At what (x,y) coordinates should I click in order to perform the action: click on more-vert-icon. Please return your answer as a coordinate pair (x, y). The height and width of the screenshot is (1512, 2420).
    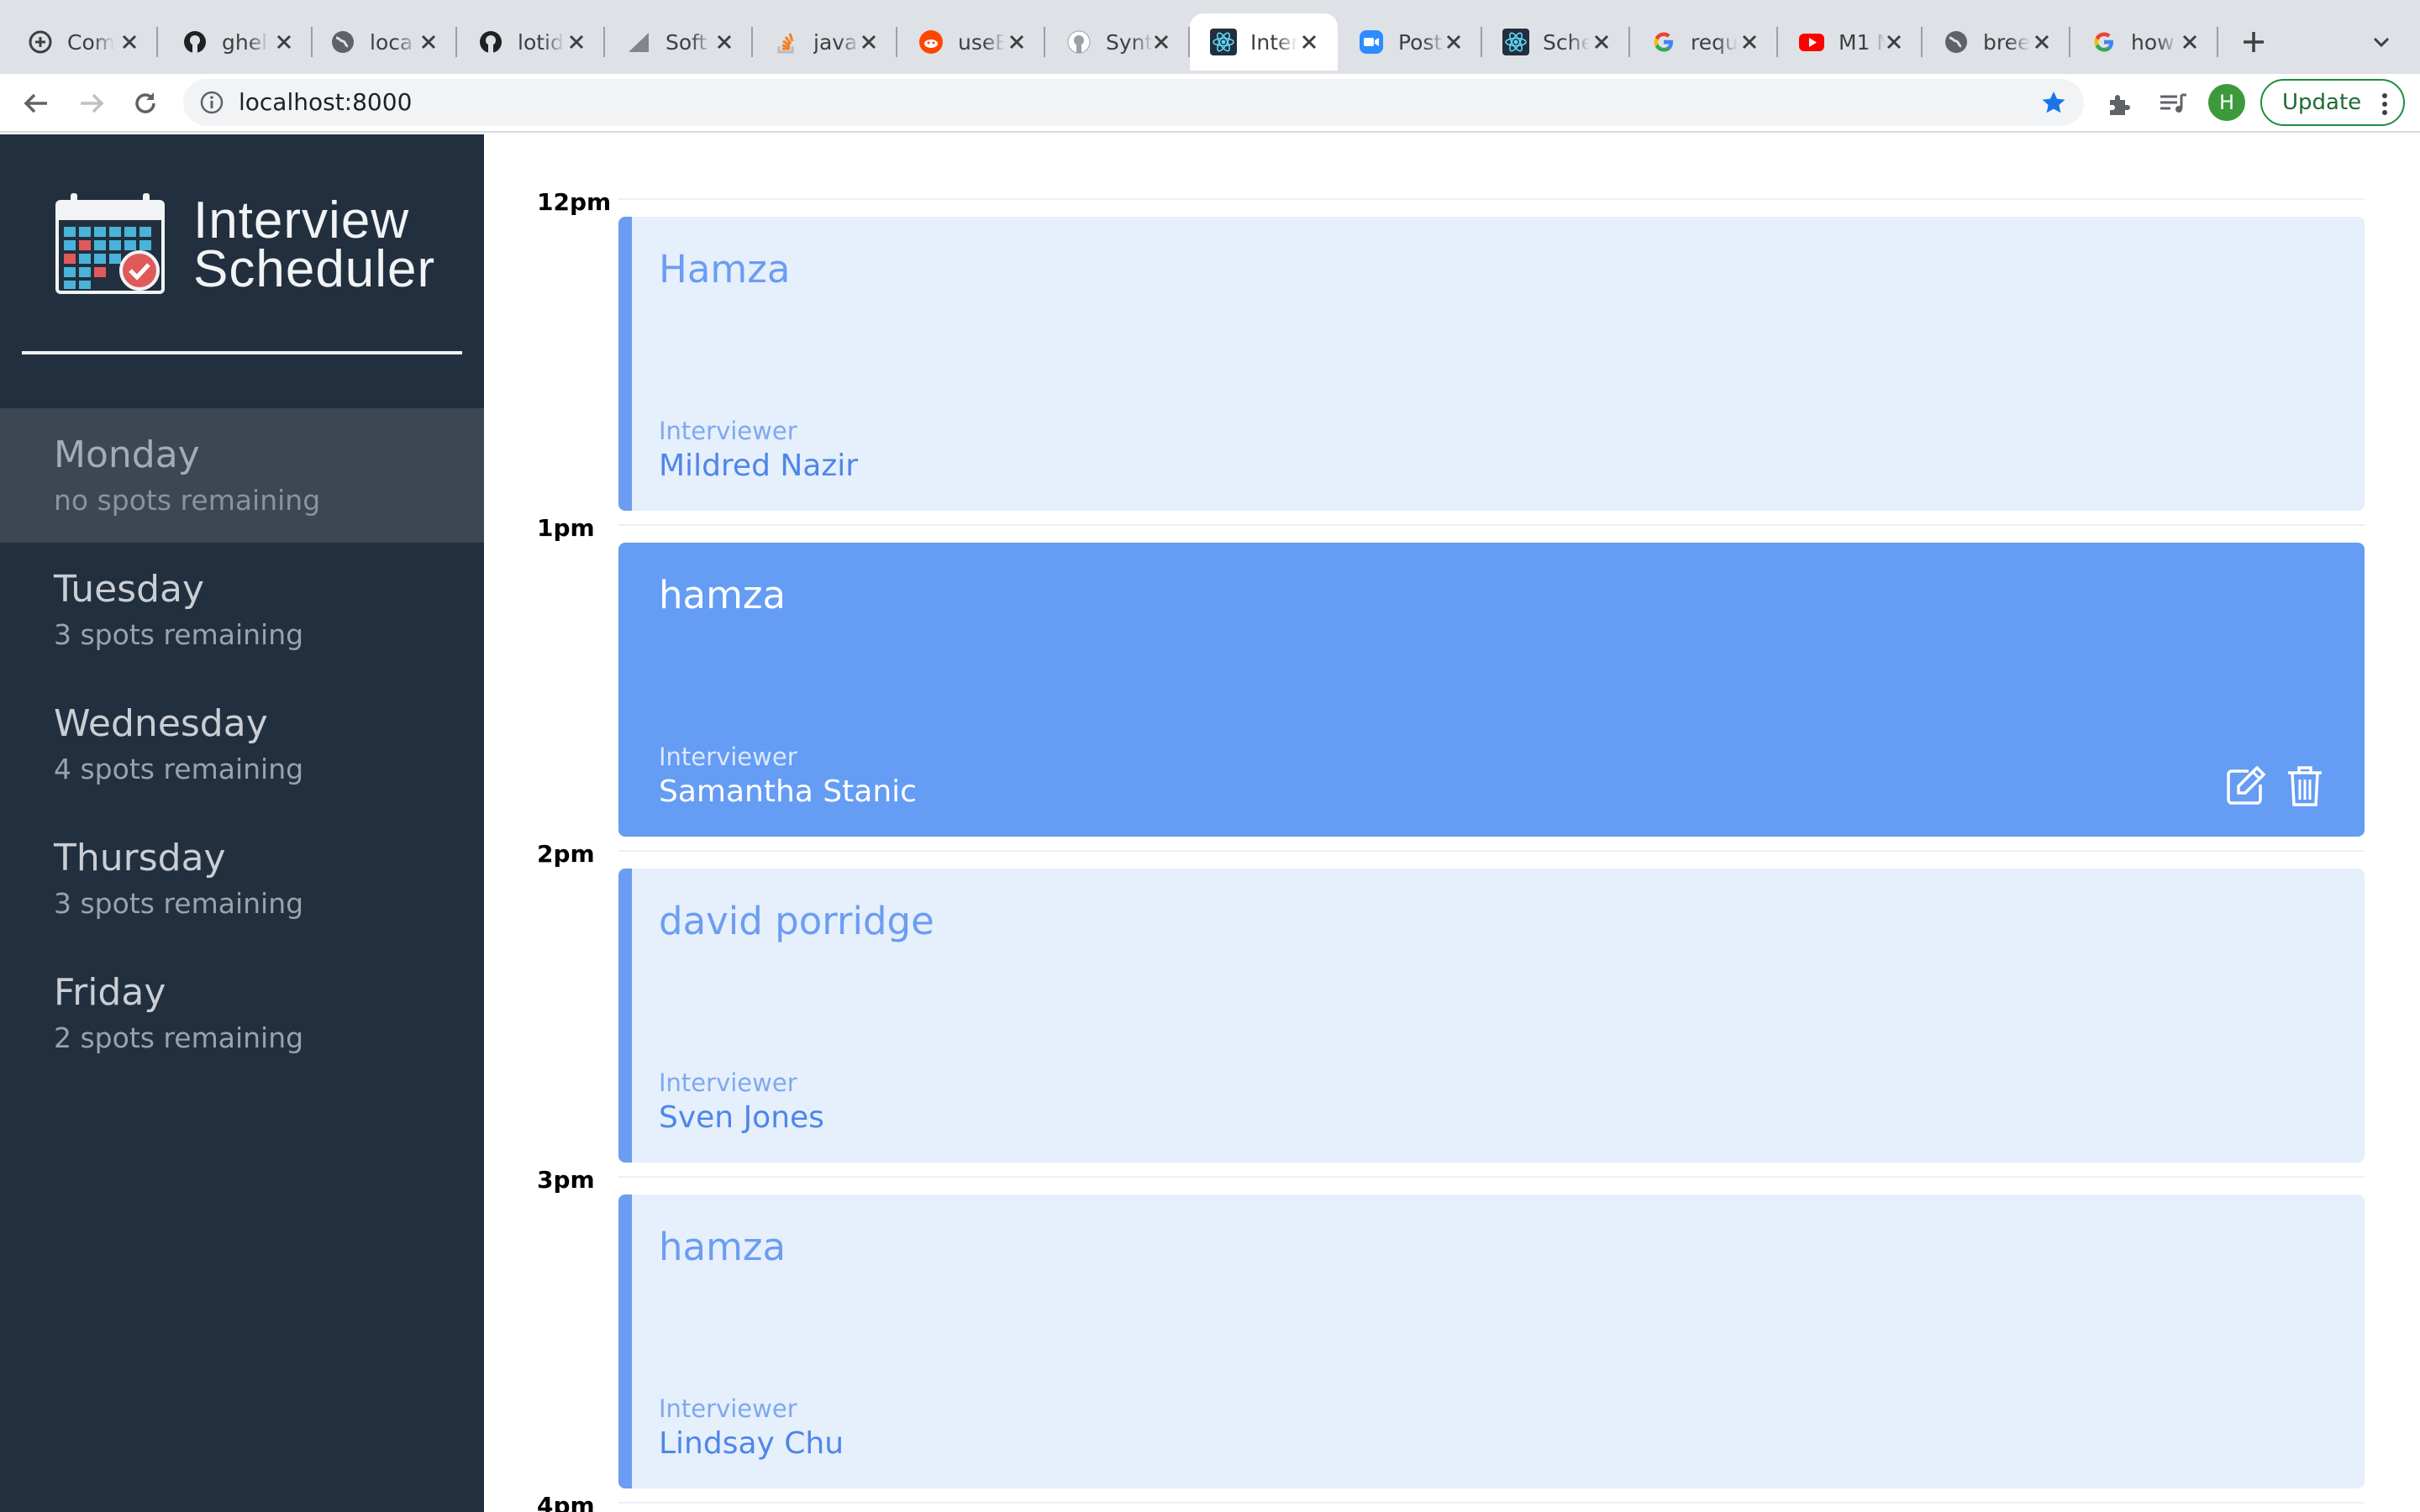
    Looking at the image, I should click on (2385, 105).